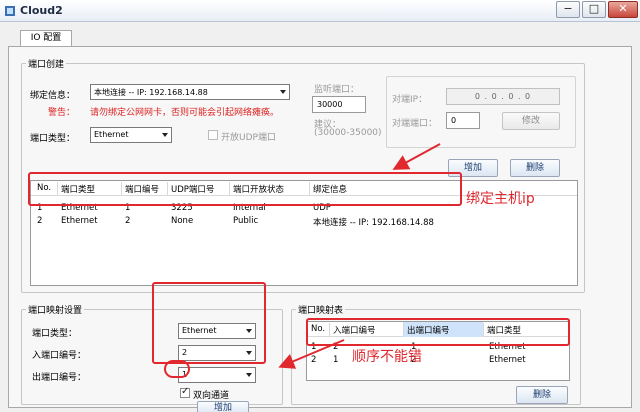 This screenshot has width=640, height=412. What do you see at coordinates (359, 256) in the screenshot?
I see `annotation-arrows` at bounding box center [359, 256].